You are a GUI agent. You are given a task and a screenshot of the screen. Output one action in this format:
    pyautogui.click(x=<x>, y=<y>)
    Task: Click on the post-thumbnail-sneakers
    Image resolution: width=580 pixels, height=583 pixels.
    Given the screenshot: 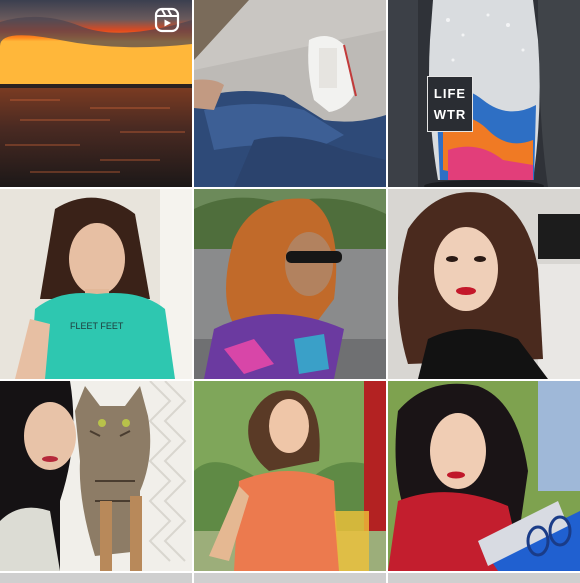 What is the action you would take?
    pyautogui.click(x=290, y=93)
    